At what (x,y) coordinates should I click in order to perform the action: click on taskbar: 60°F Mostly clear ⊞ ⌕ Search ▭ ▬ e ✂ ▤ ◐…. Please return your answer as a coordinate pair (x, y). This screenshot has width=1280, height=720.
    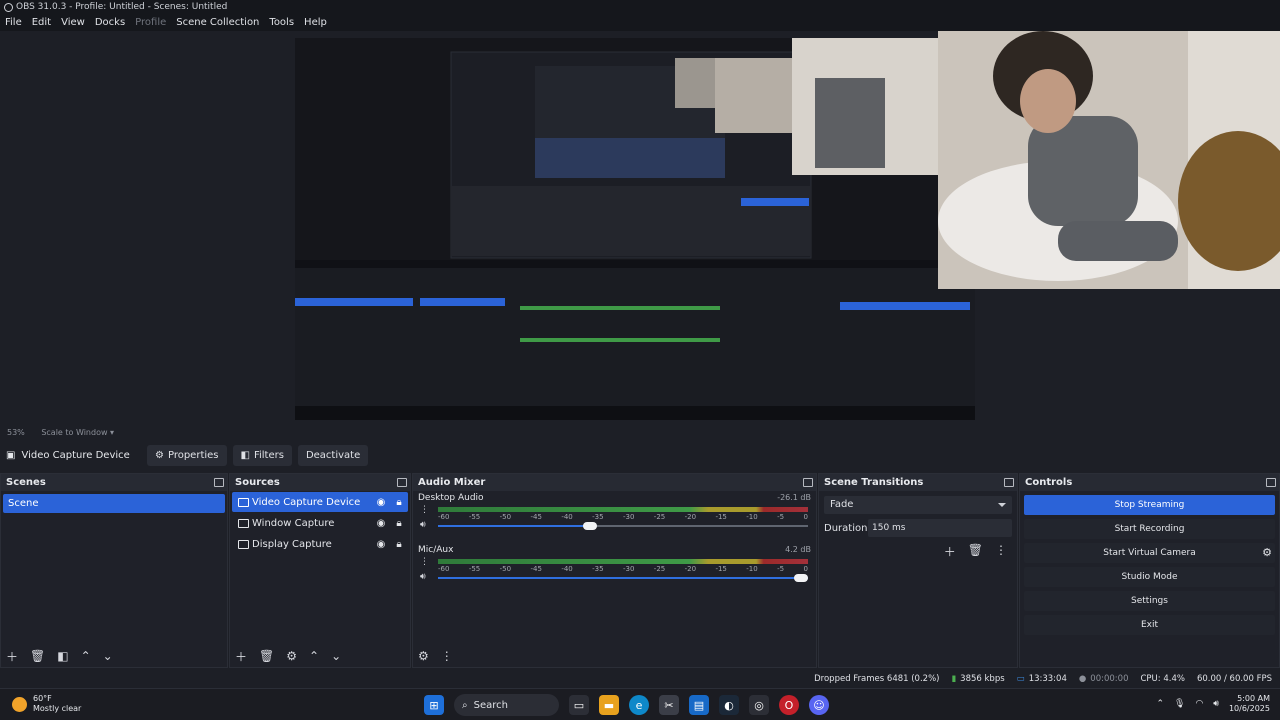
    Looking at the image, I should click on (640, 704).